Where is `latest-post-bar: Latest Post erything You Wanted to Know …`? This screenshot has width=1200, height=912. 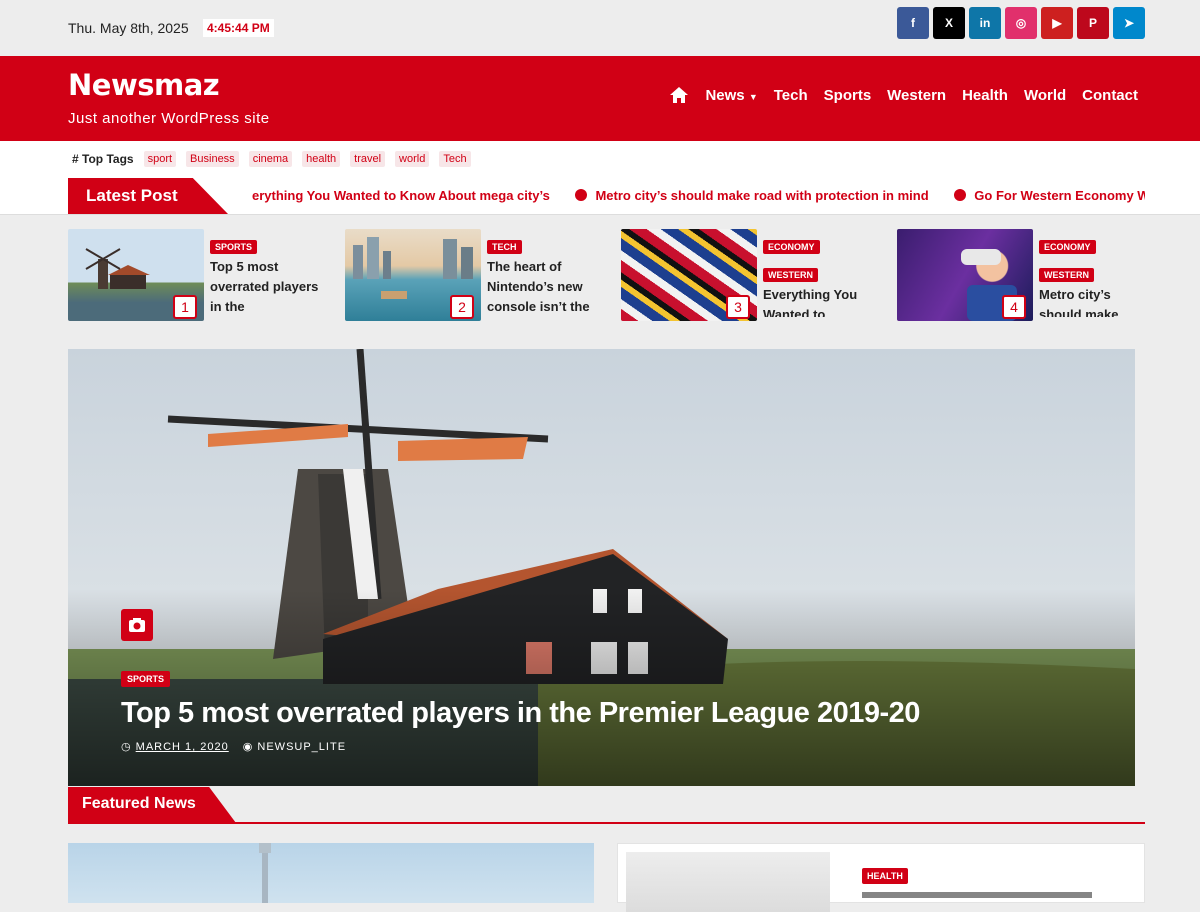 latest-post-bar: Latest Post erything You Wanted to Know … is located at coordinates (600, 196).